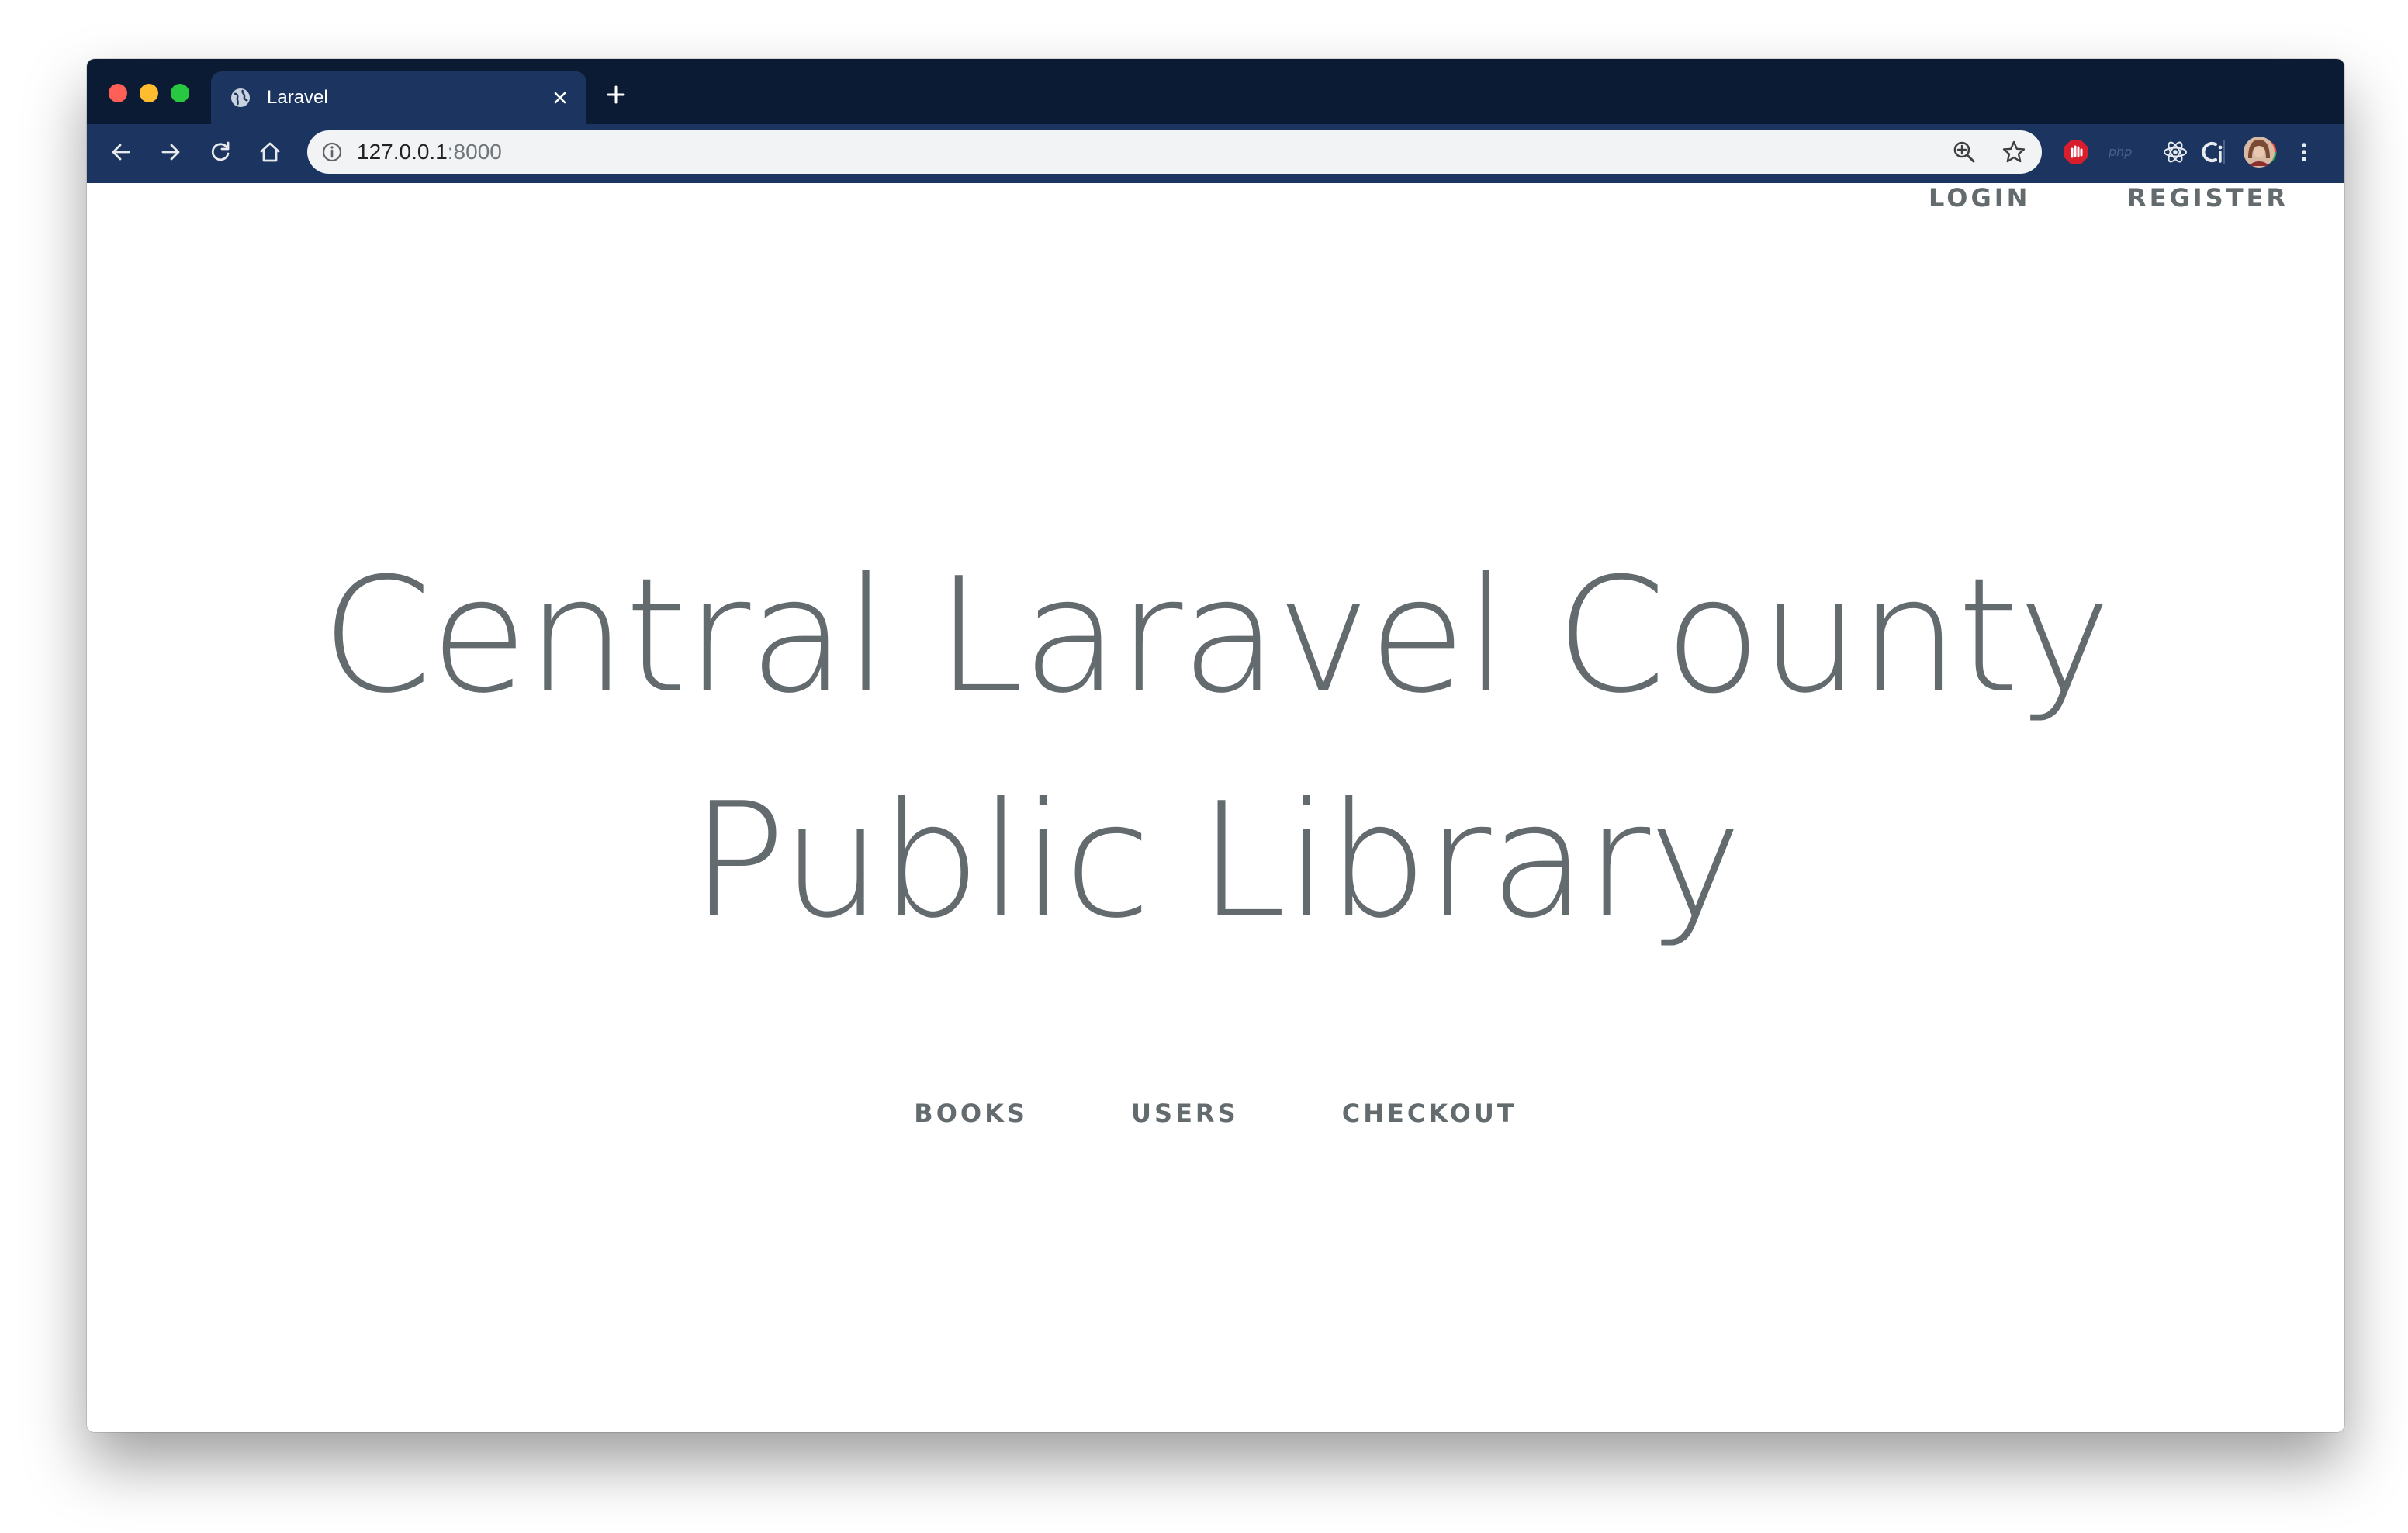 The width and height of the screenshot is (2408, 1533). What do you see at coordinates (2121, 151) in the screenshot?
I see `php-label: php` at bounding box center [2121, 151].